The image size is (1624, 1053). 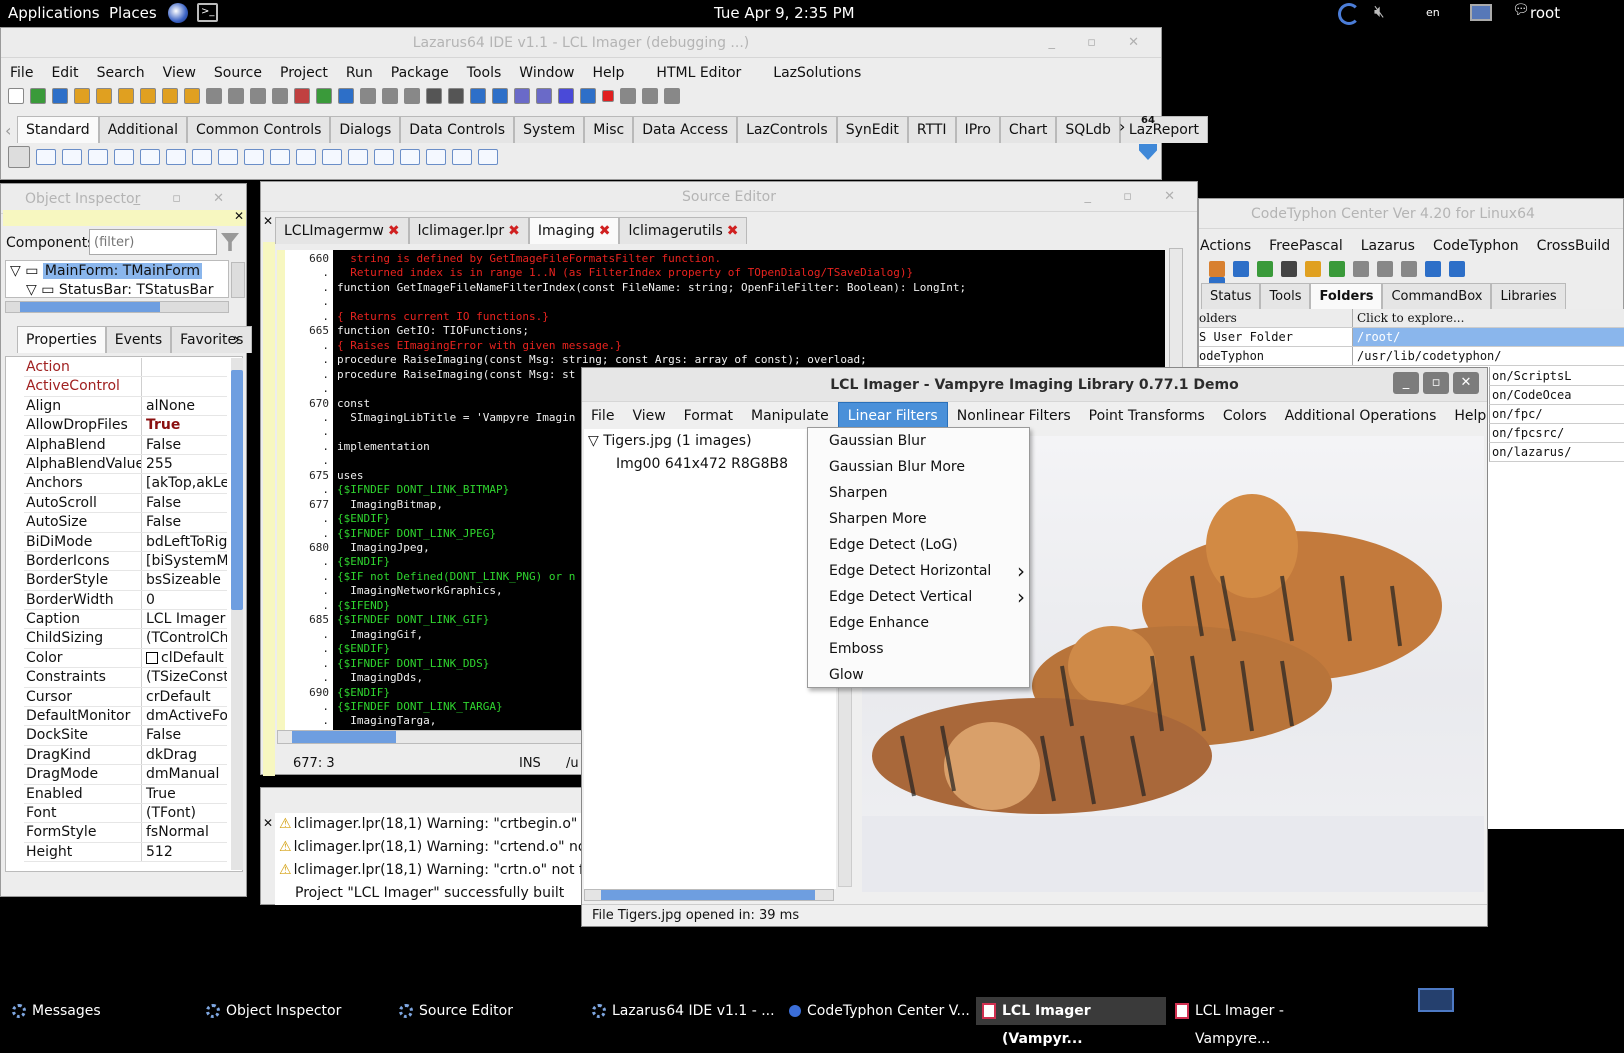 I want to click on ct-tab-libraries: Libraries, so click(x=1528, y=296).